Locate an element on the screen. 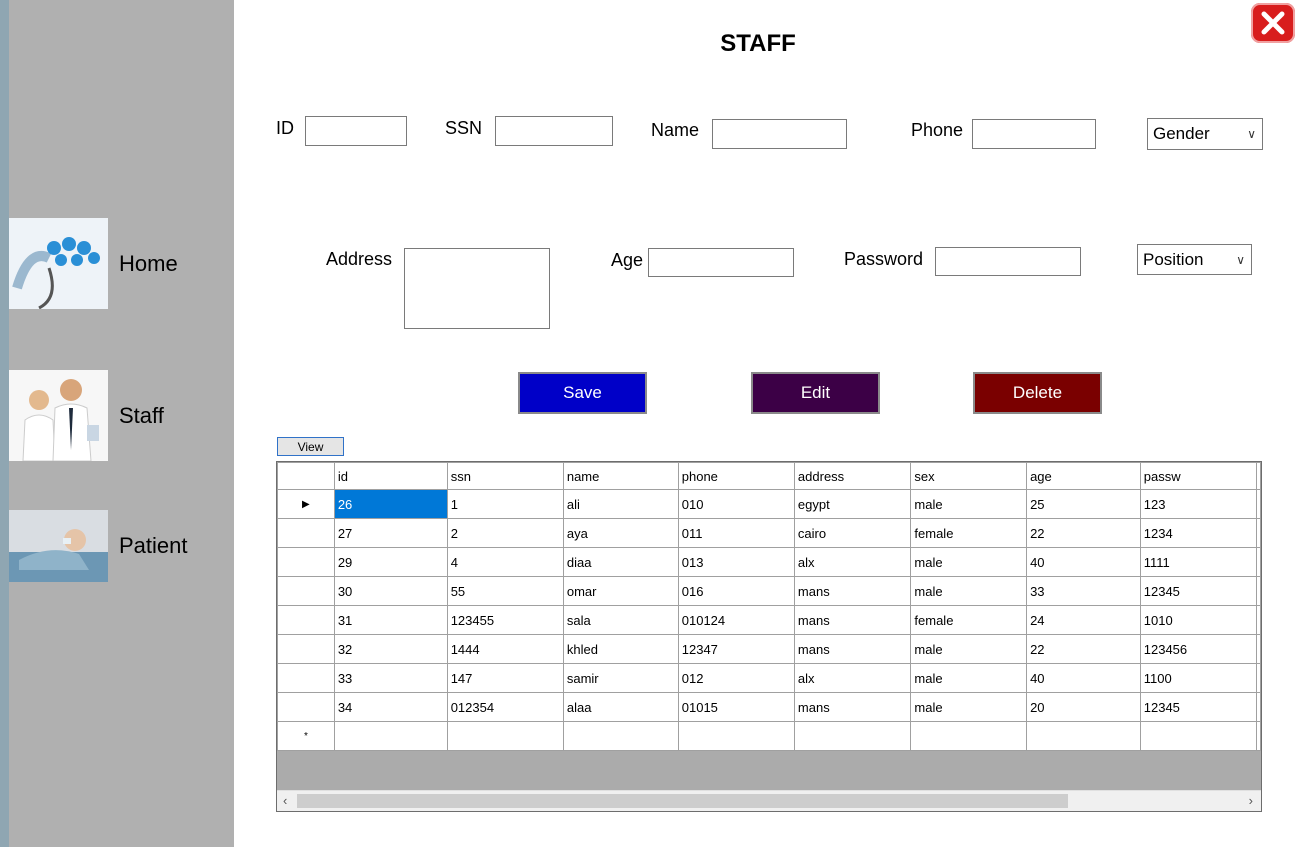 This screenshot has height=847, width=1306. table-cell: 25 is located at coordinates (1083, 504).